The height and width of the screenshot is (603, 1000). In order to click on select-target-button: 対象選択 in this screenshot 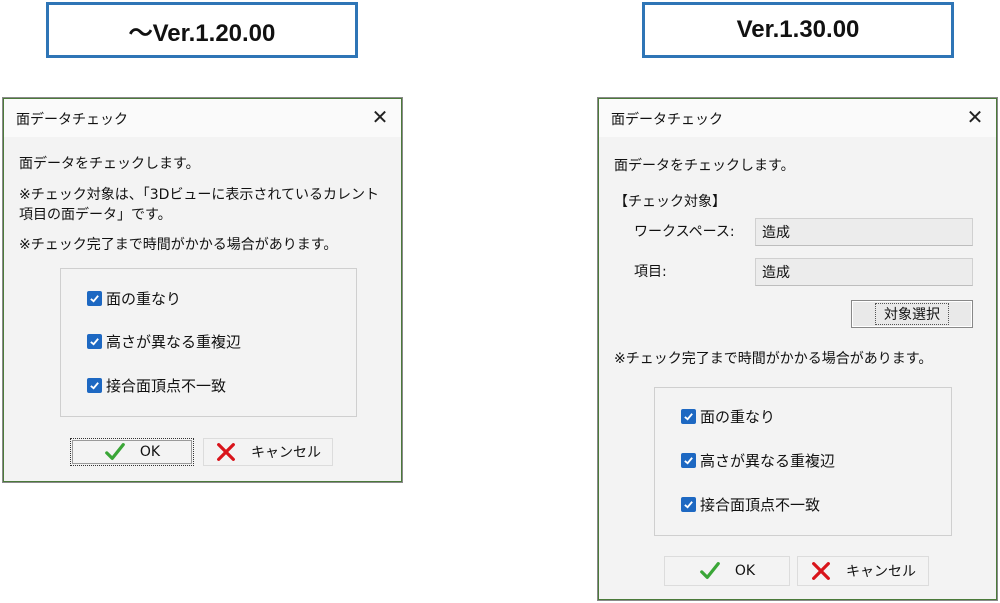, I will do `click(912, 314)`.